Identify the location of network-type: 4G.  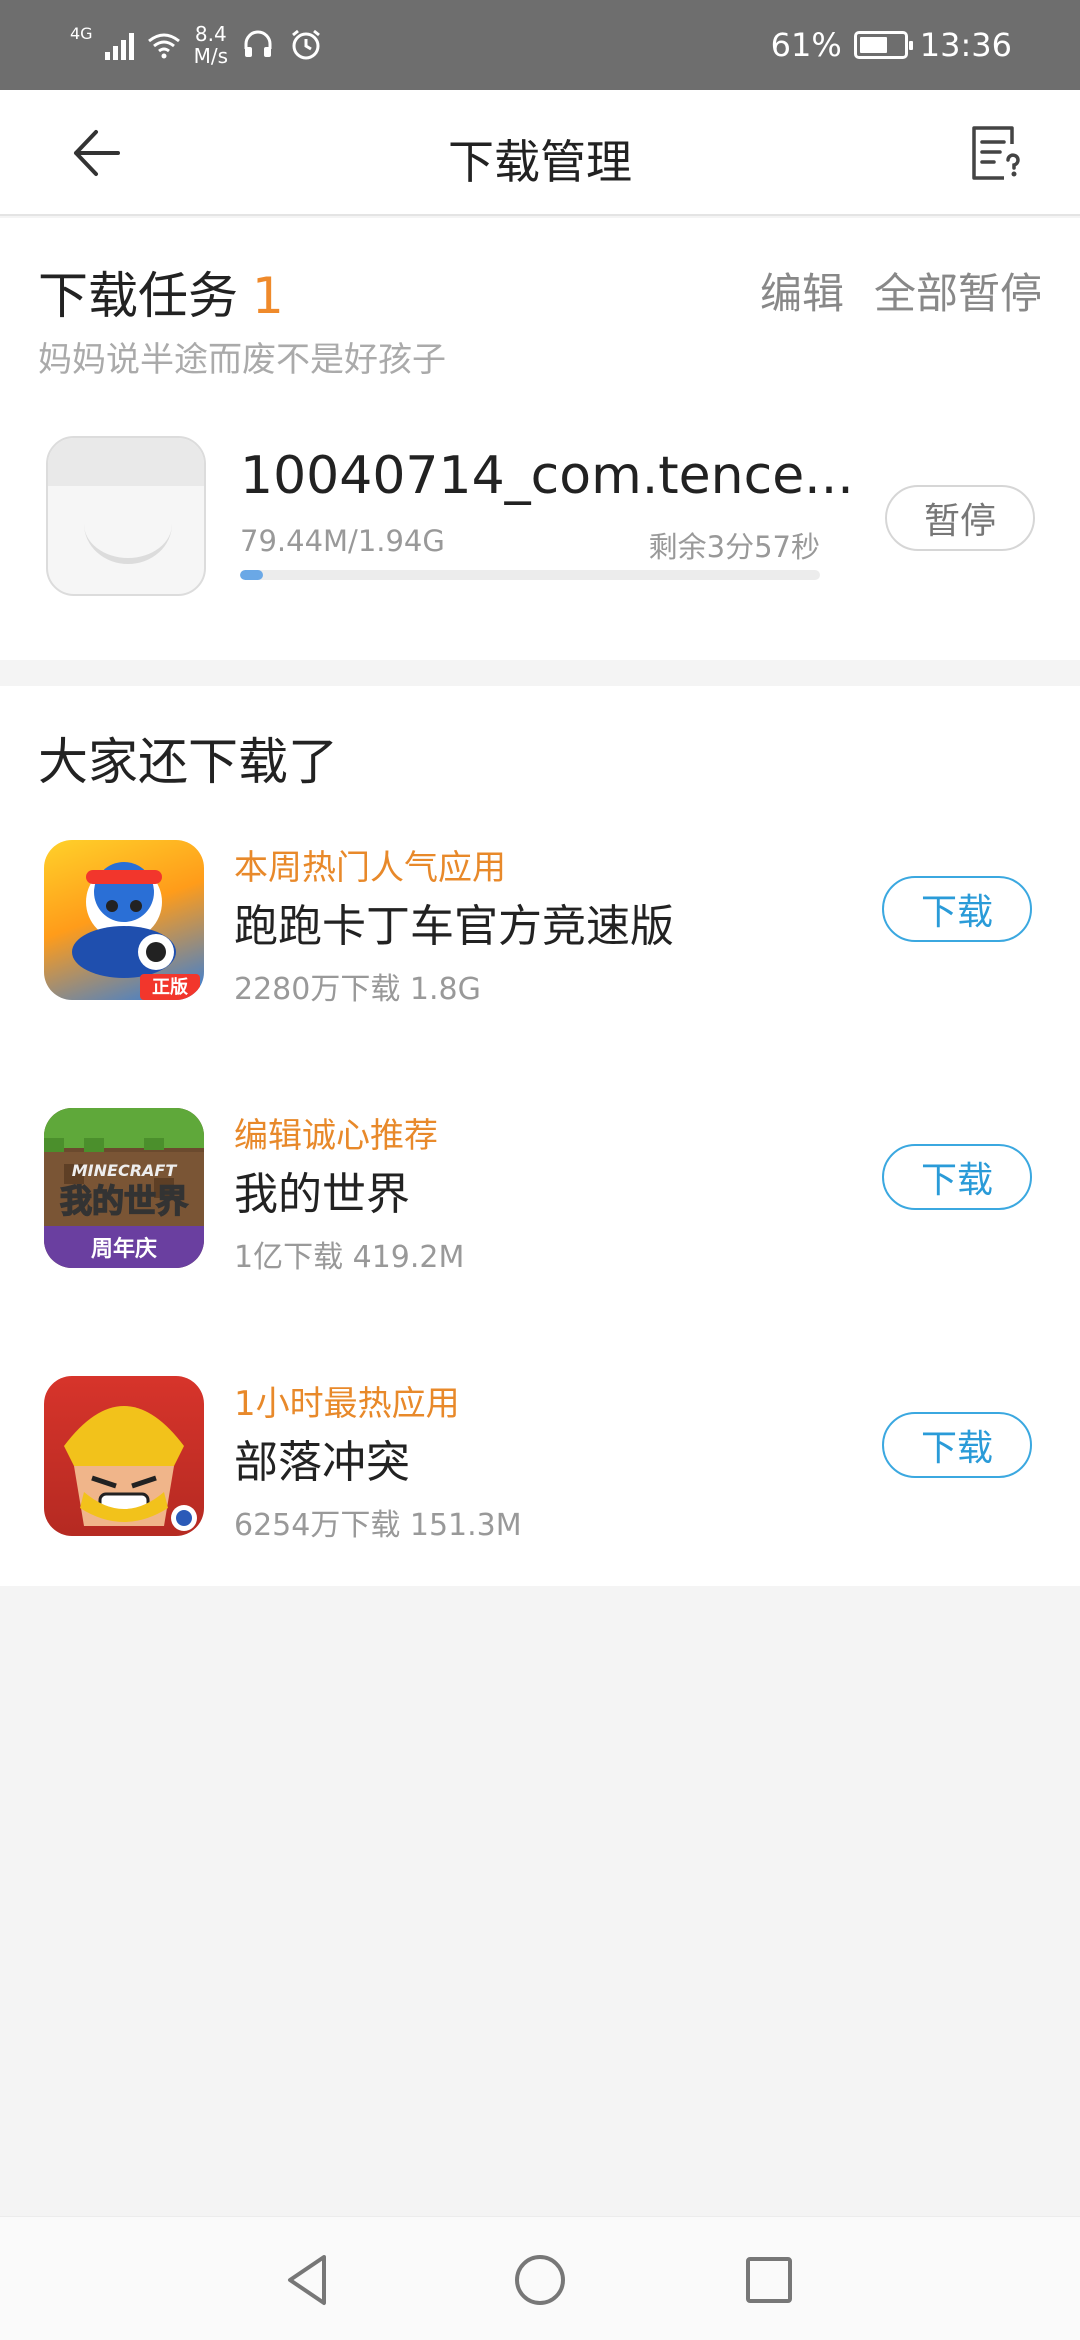
(81, 33).